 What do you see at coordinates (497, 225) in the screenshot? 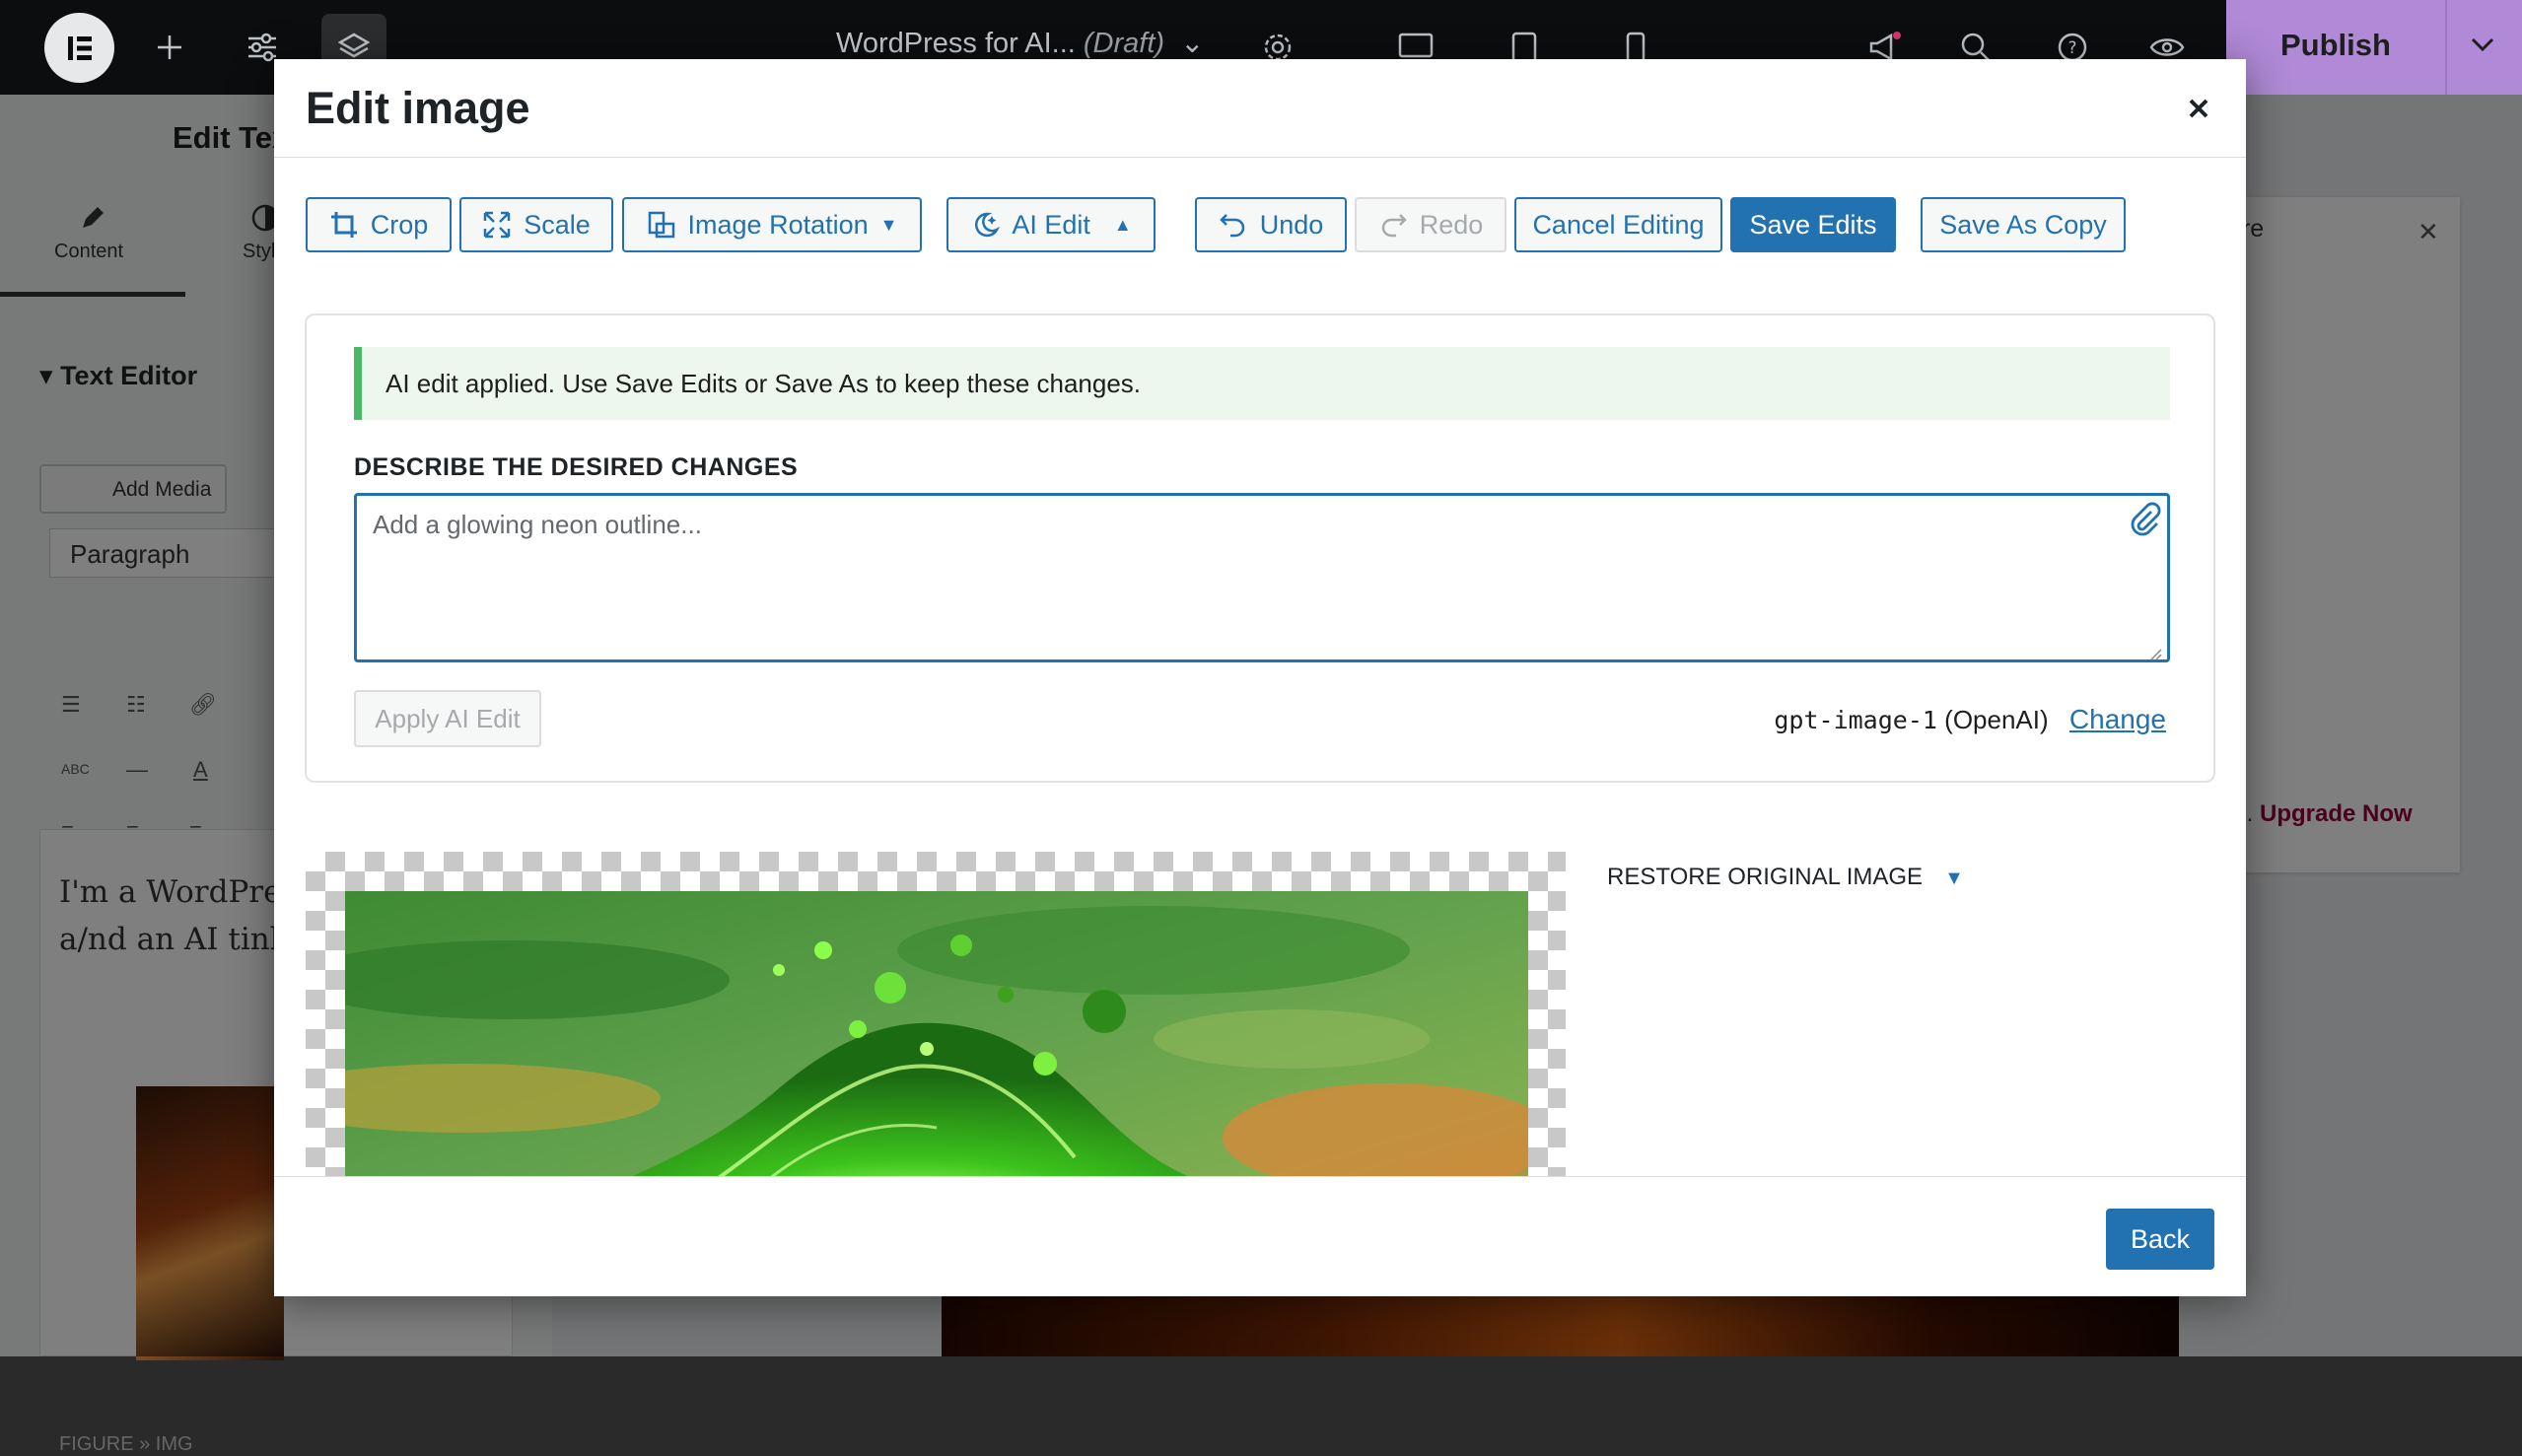
I see `scale-icon` at bounding box center [497, 225].